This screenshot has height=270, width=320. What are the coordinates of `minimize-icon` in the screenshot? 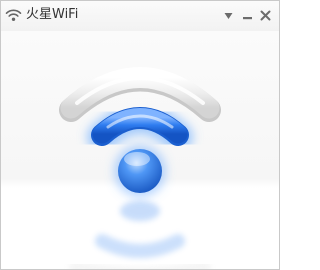 It's located at (247, 18).